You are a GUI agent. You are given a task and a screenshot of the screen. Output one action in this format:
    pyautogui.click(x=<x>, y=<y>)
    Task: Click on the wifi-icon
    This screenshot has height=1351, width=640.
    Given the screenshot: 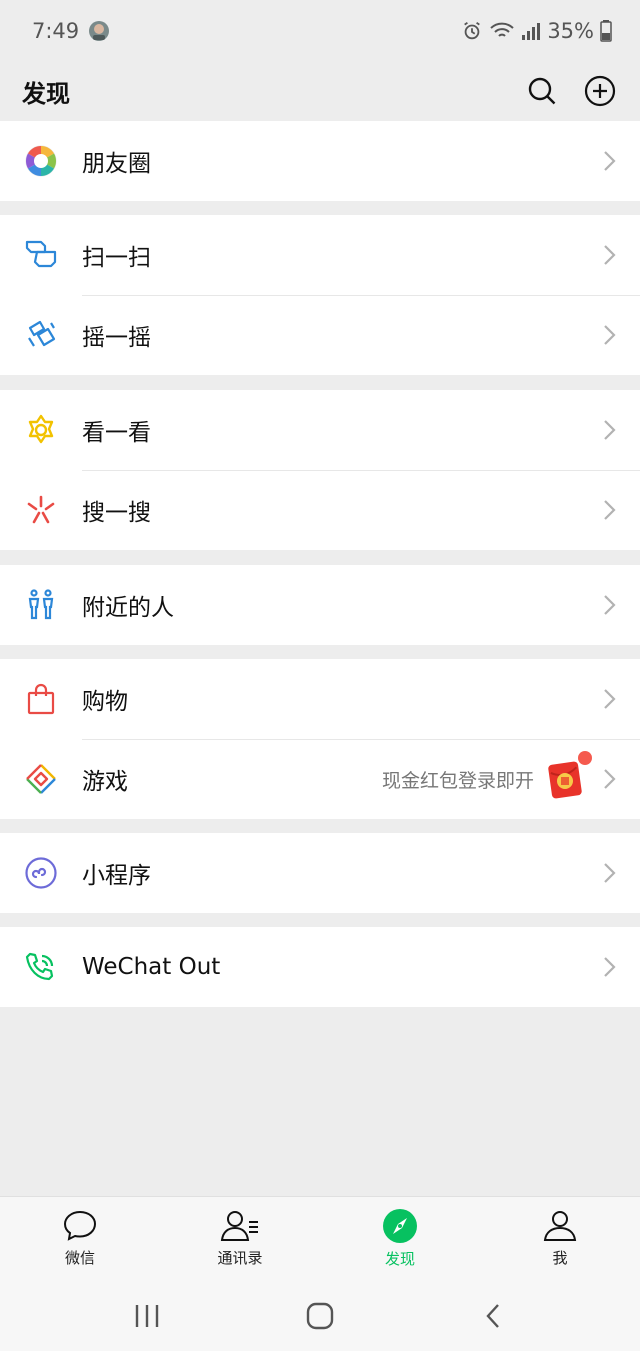 What is the action you would take?
    pyautogui.click(x=502, y=31)
    